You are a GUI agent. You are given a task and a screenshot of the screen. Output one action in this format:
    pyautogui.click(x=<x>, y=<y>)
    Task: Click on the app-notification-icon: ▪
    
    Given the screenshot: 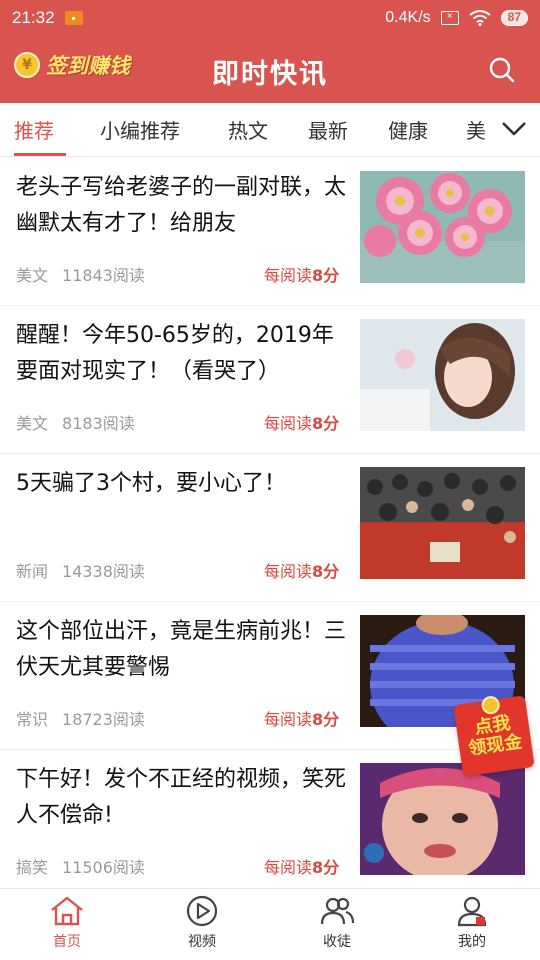 What is the action you would take?
    pyautogui.click(x=73, y=18)
    